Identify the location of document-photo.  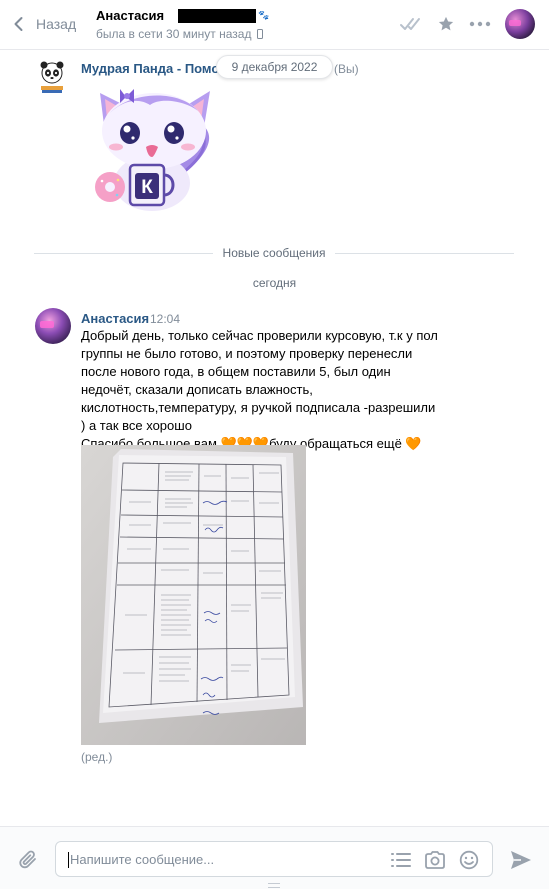
(193, 595).